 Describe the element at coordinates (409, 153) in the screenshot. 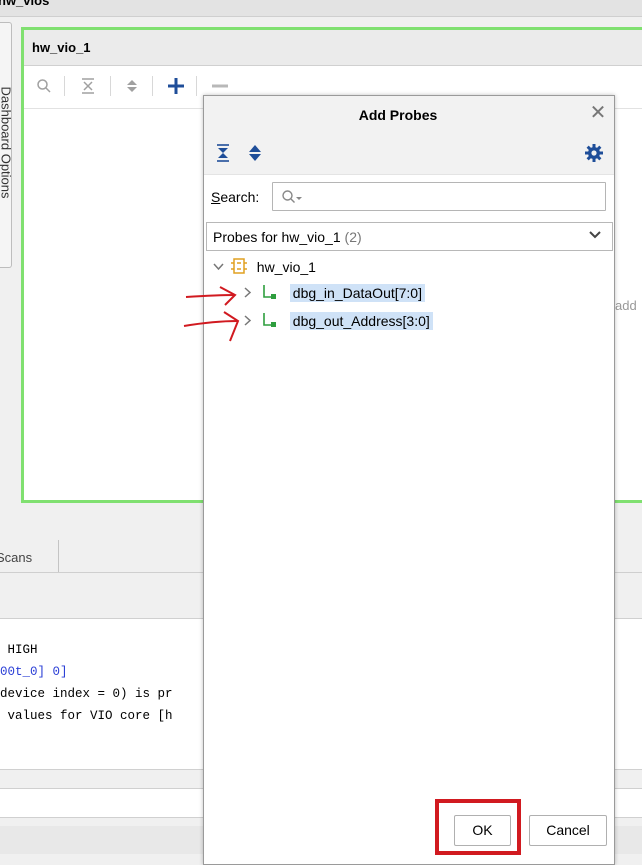

I see `dialog-toolbar` at that location.